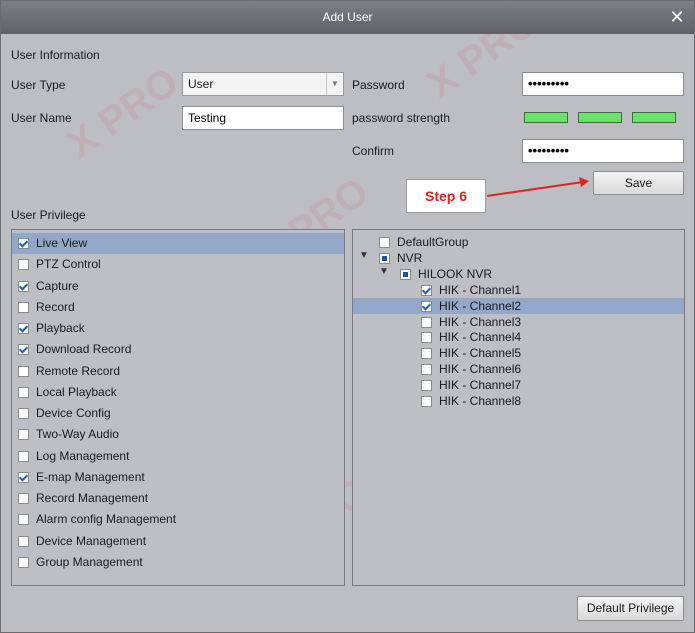 The image size is (695, 633). I want to click on privilege-label: Two-Way Audio, so click(77, 434).